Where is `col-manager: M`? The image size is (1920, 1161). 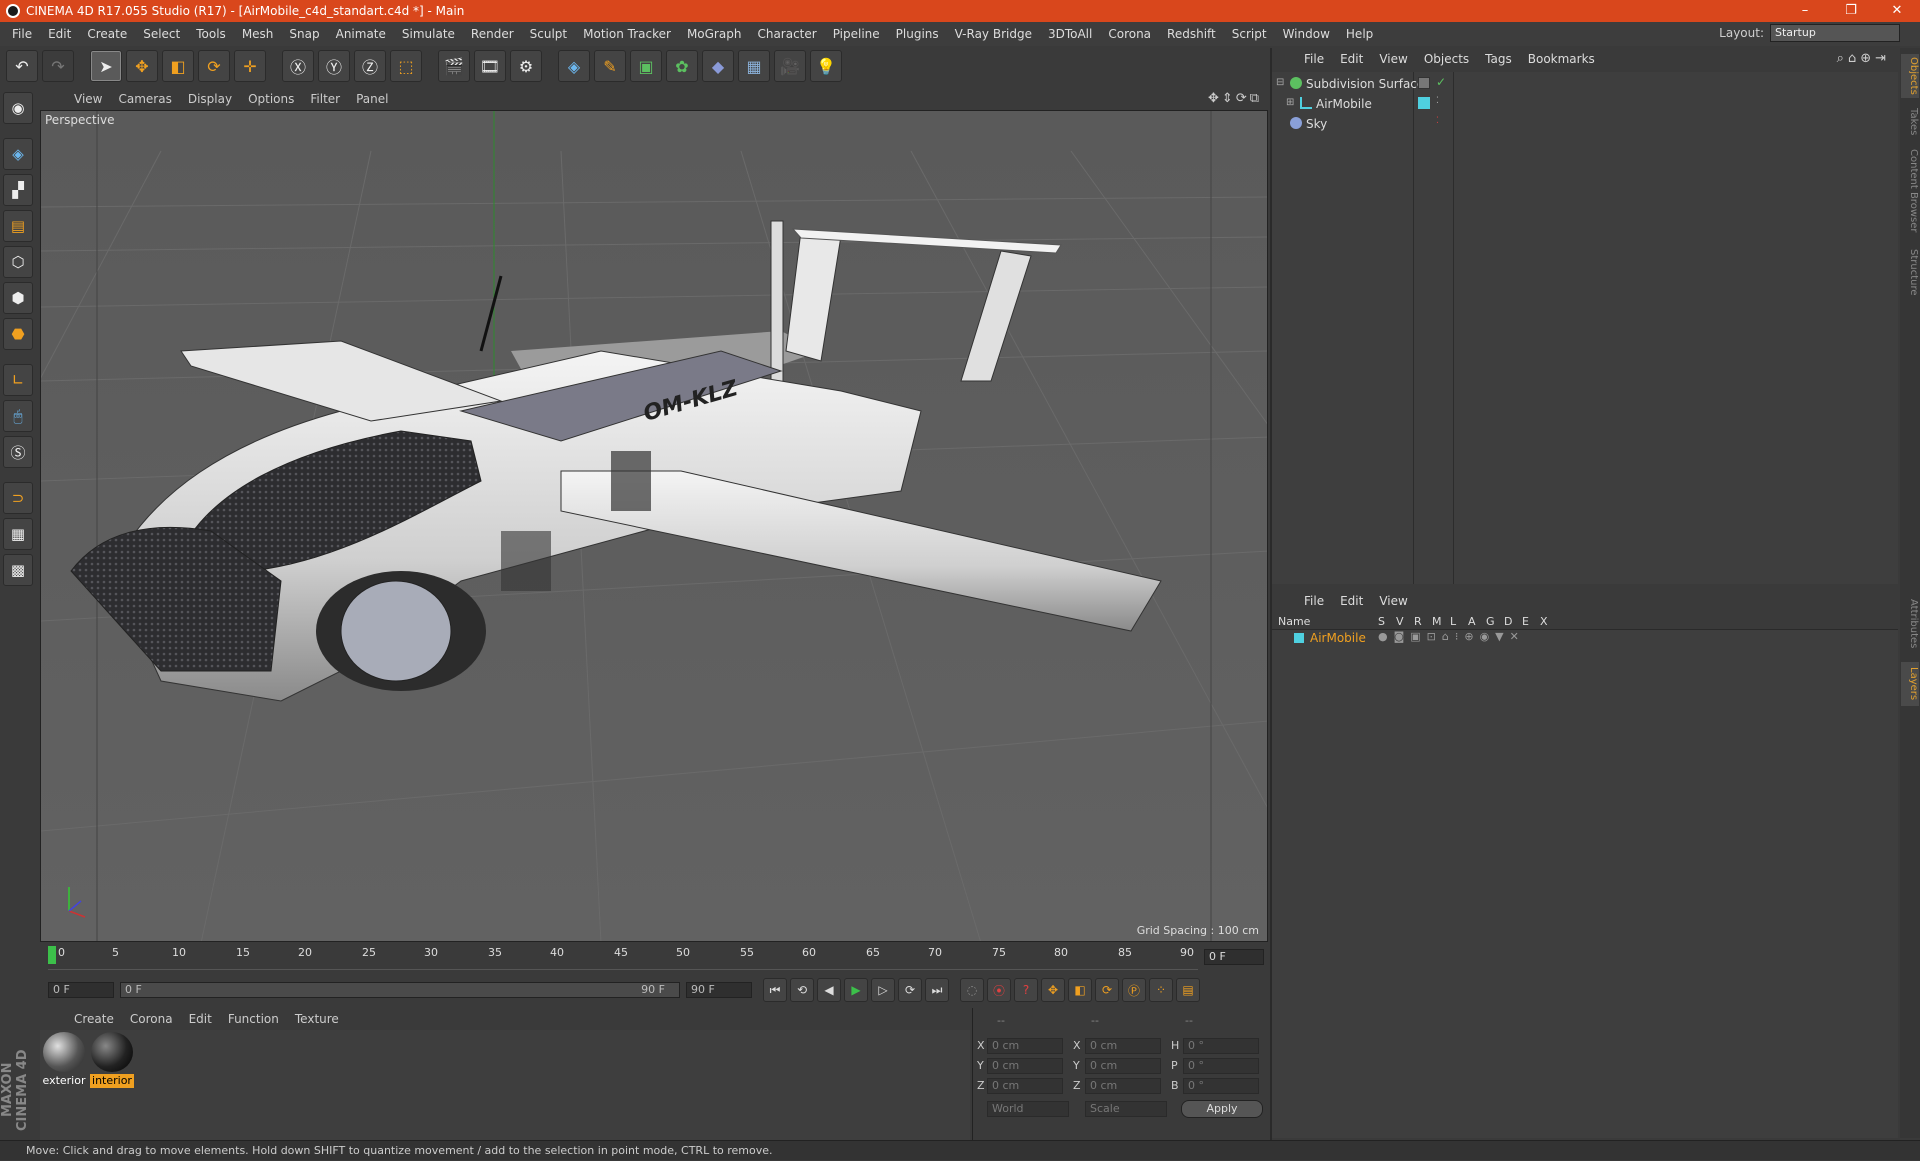 col-manager: M is located at coordinates (1437, 621).